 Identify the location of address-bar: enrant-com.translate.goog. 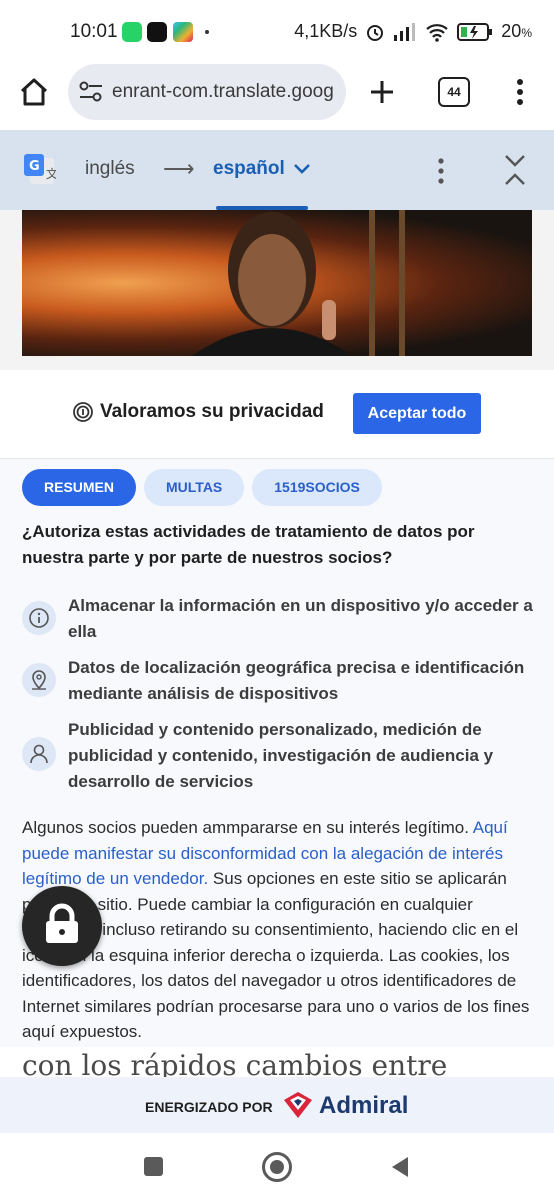
(207, 92).